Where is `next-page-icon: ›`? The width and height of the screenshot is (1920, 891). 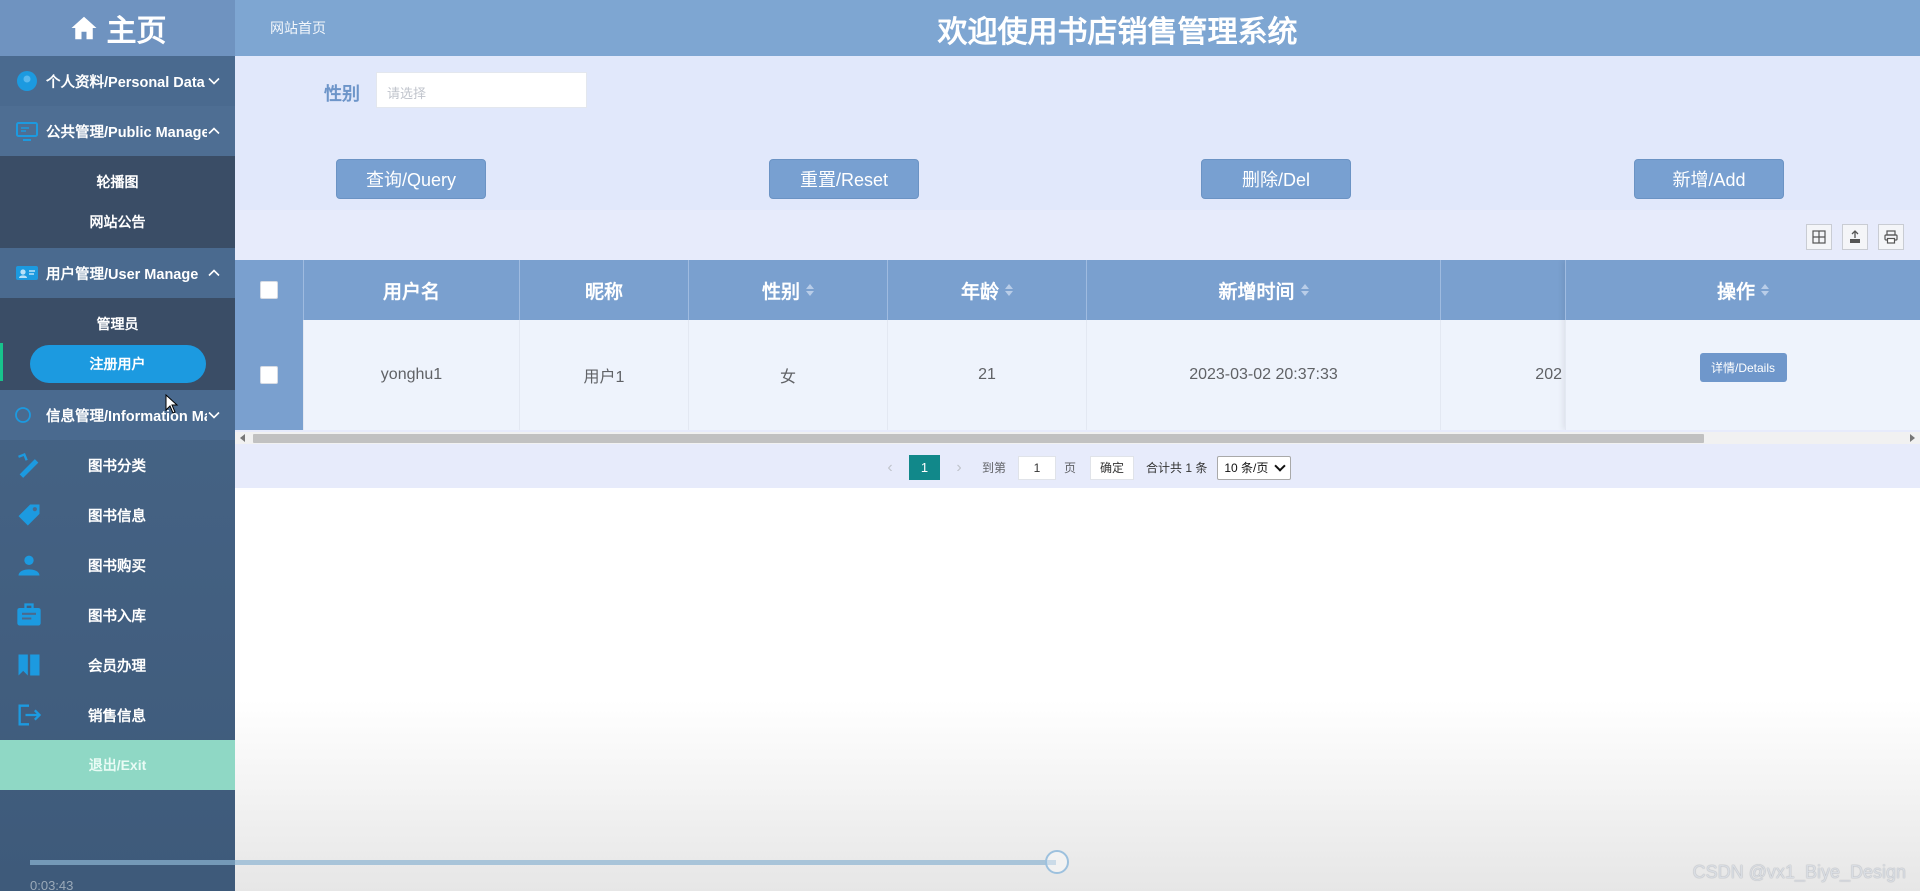 next-page-icon: › is located at coordinates (959, 468).